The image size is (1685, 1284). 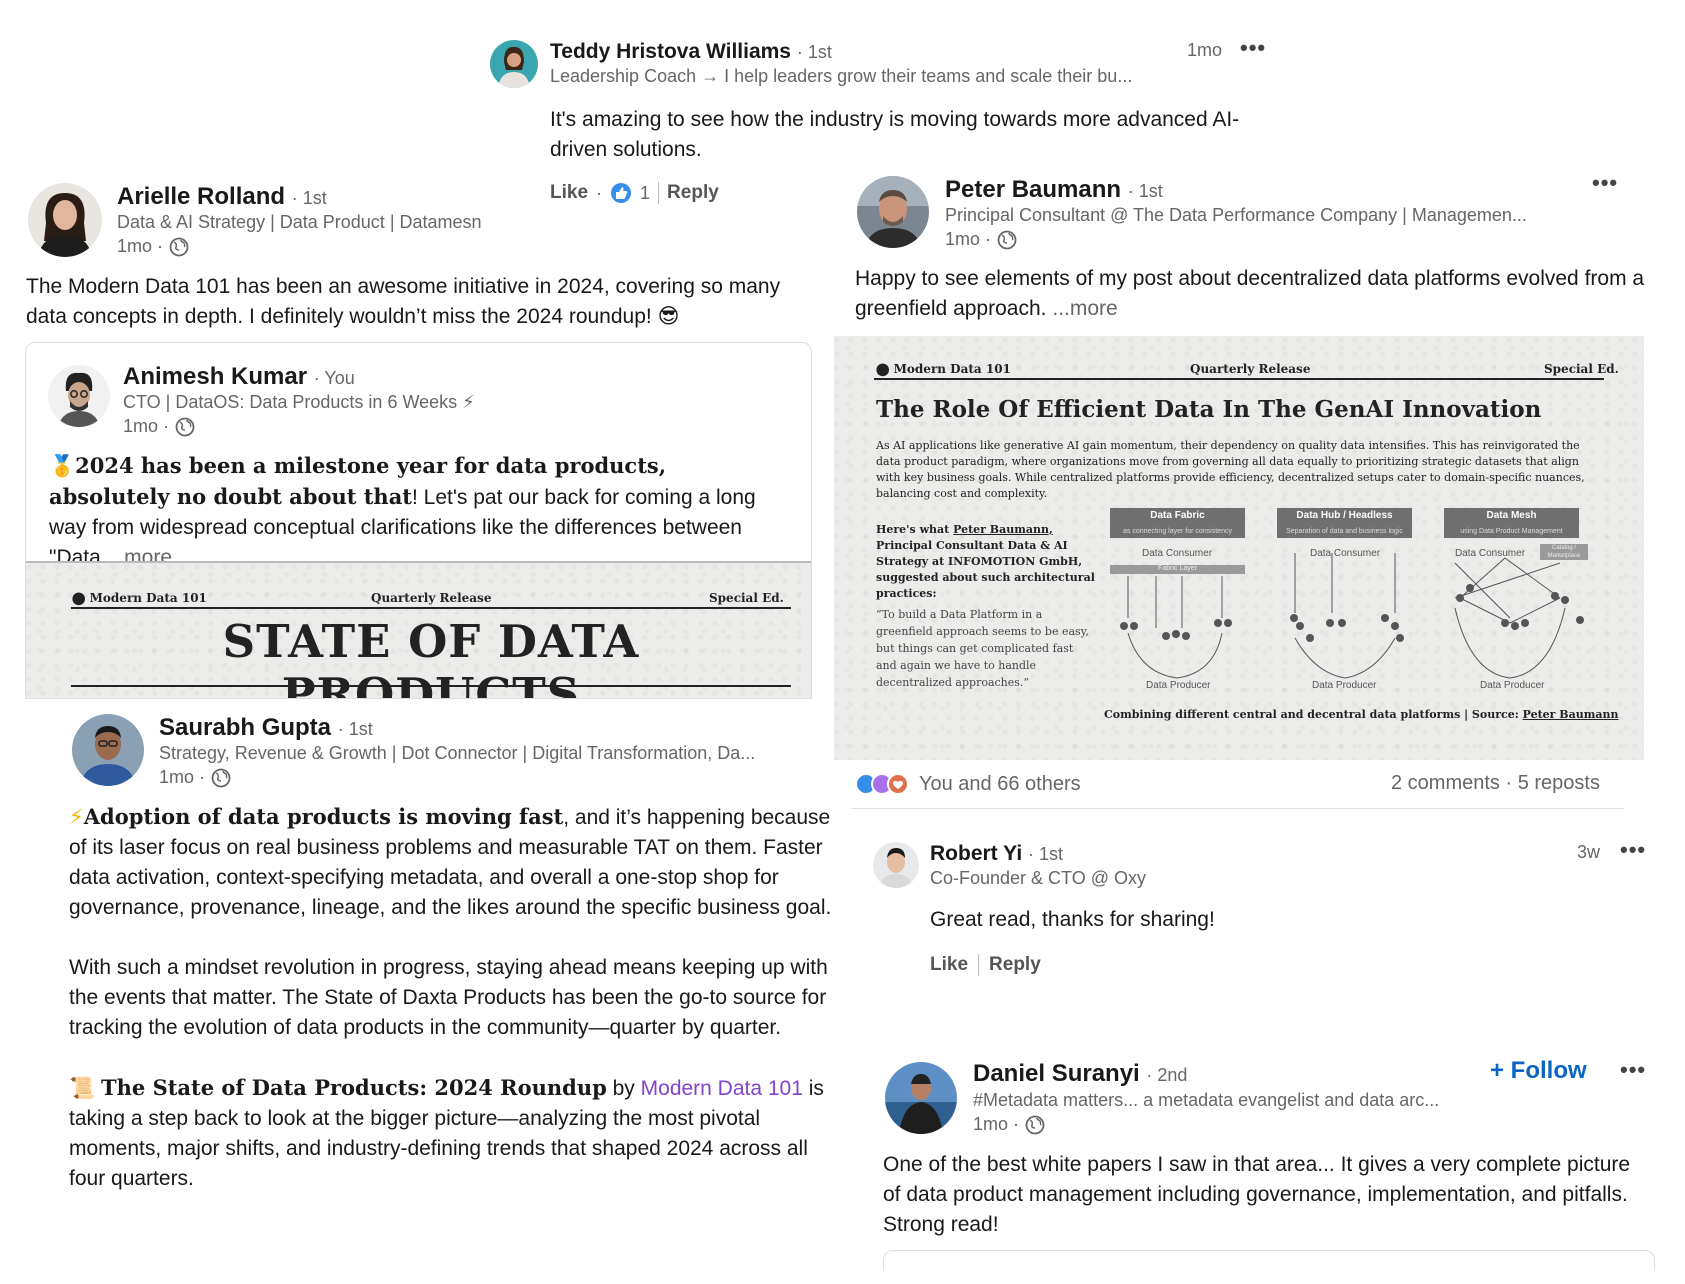 I want to click on commenter-name: Daniel Suranyi, so click(x=1056, y=1073).